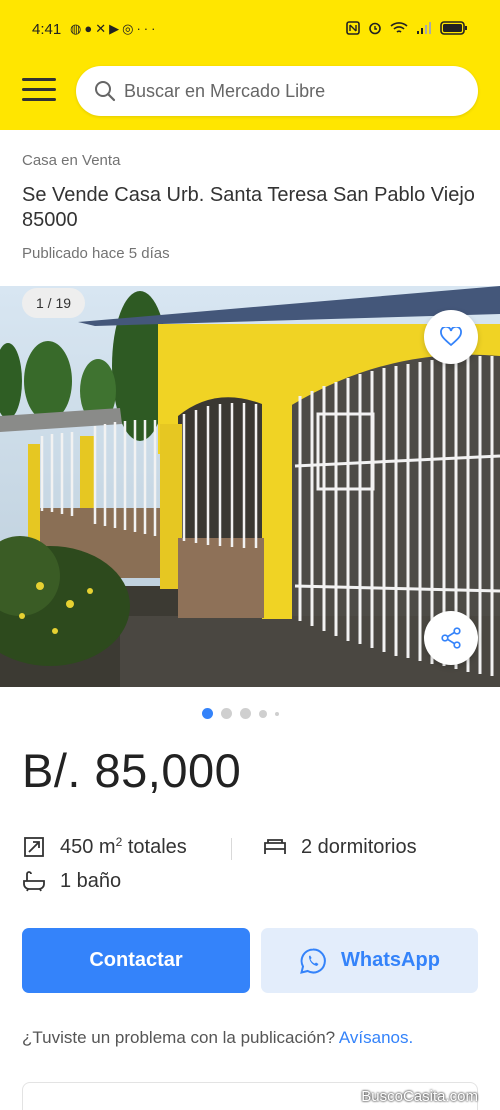 This screenshot has height=1110, width=500. I want to click on listing-price: B/. 85,000, so click(132, 770).